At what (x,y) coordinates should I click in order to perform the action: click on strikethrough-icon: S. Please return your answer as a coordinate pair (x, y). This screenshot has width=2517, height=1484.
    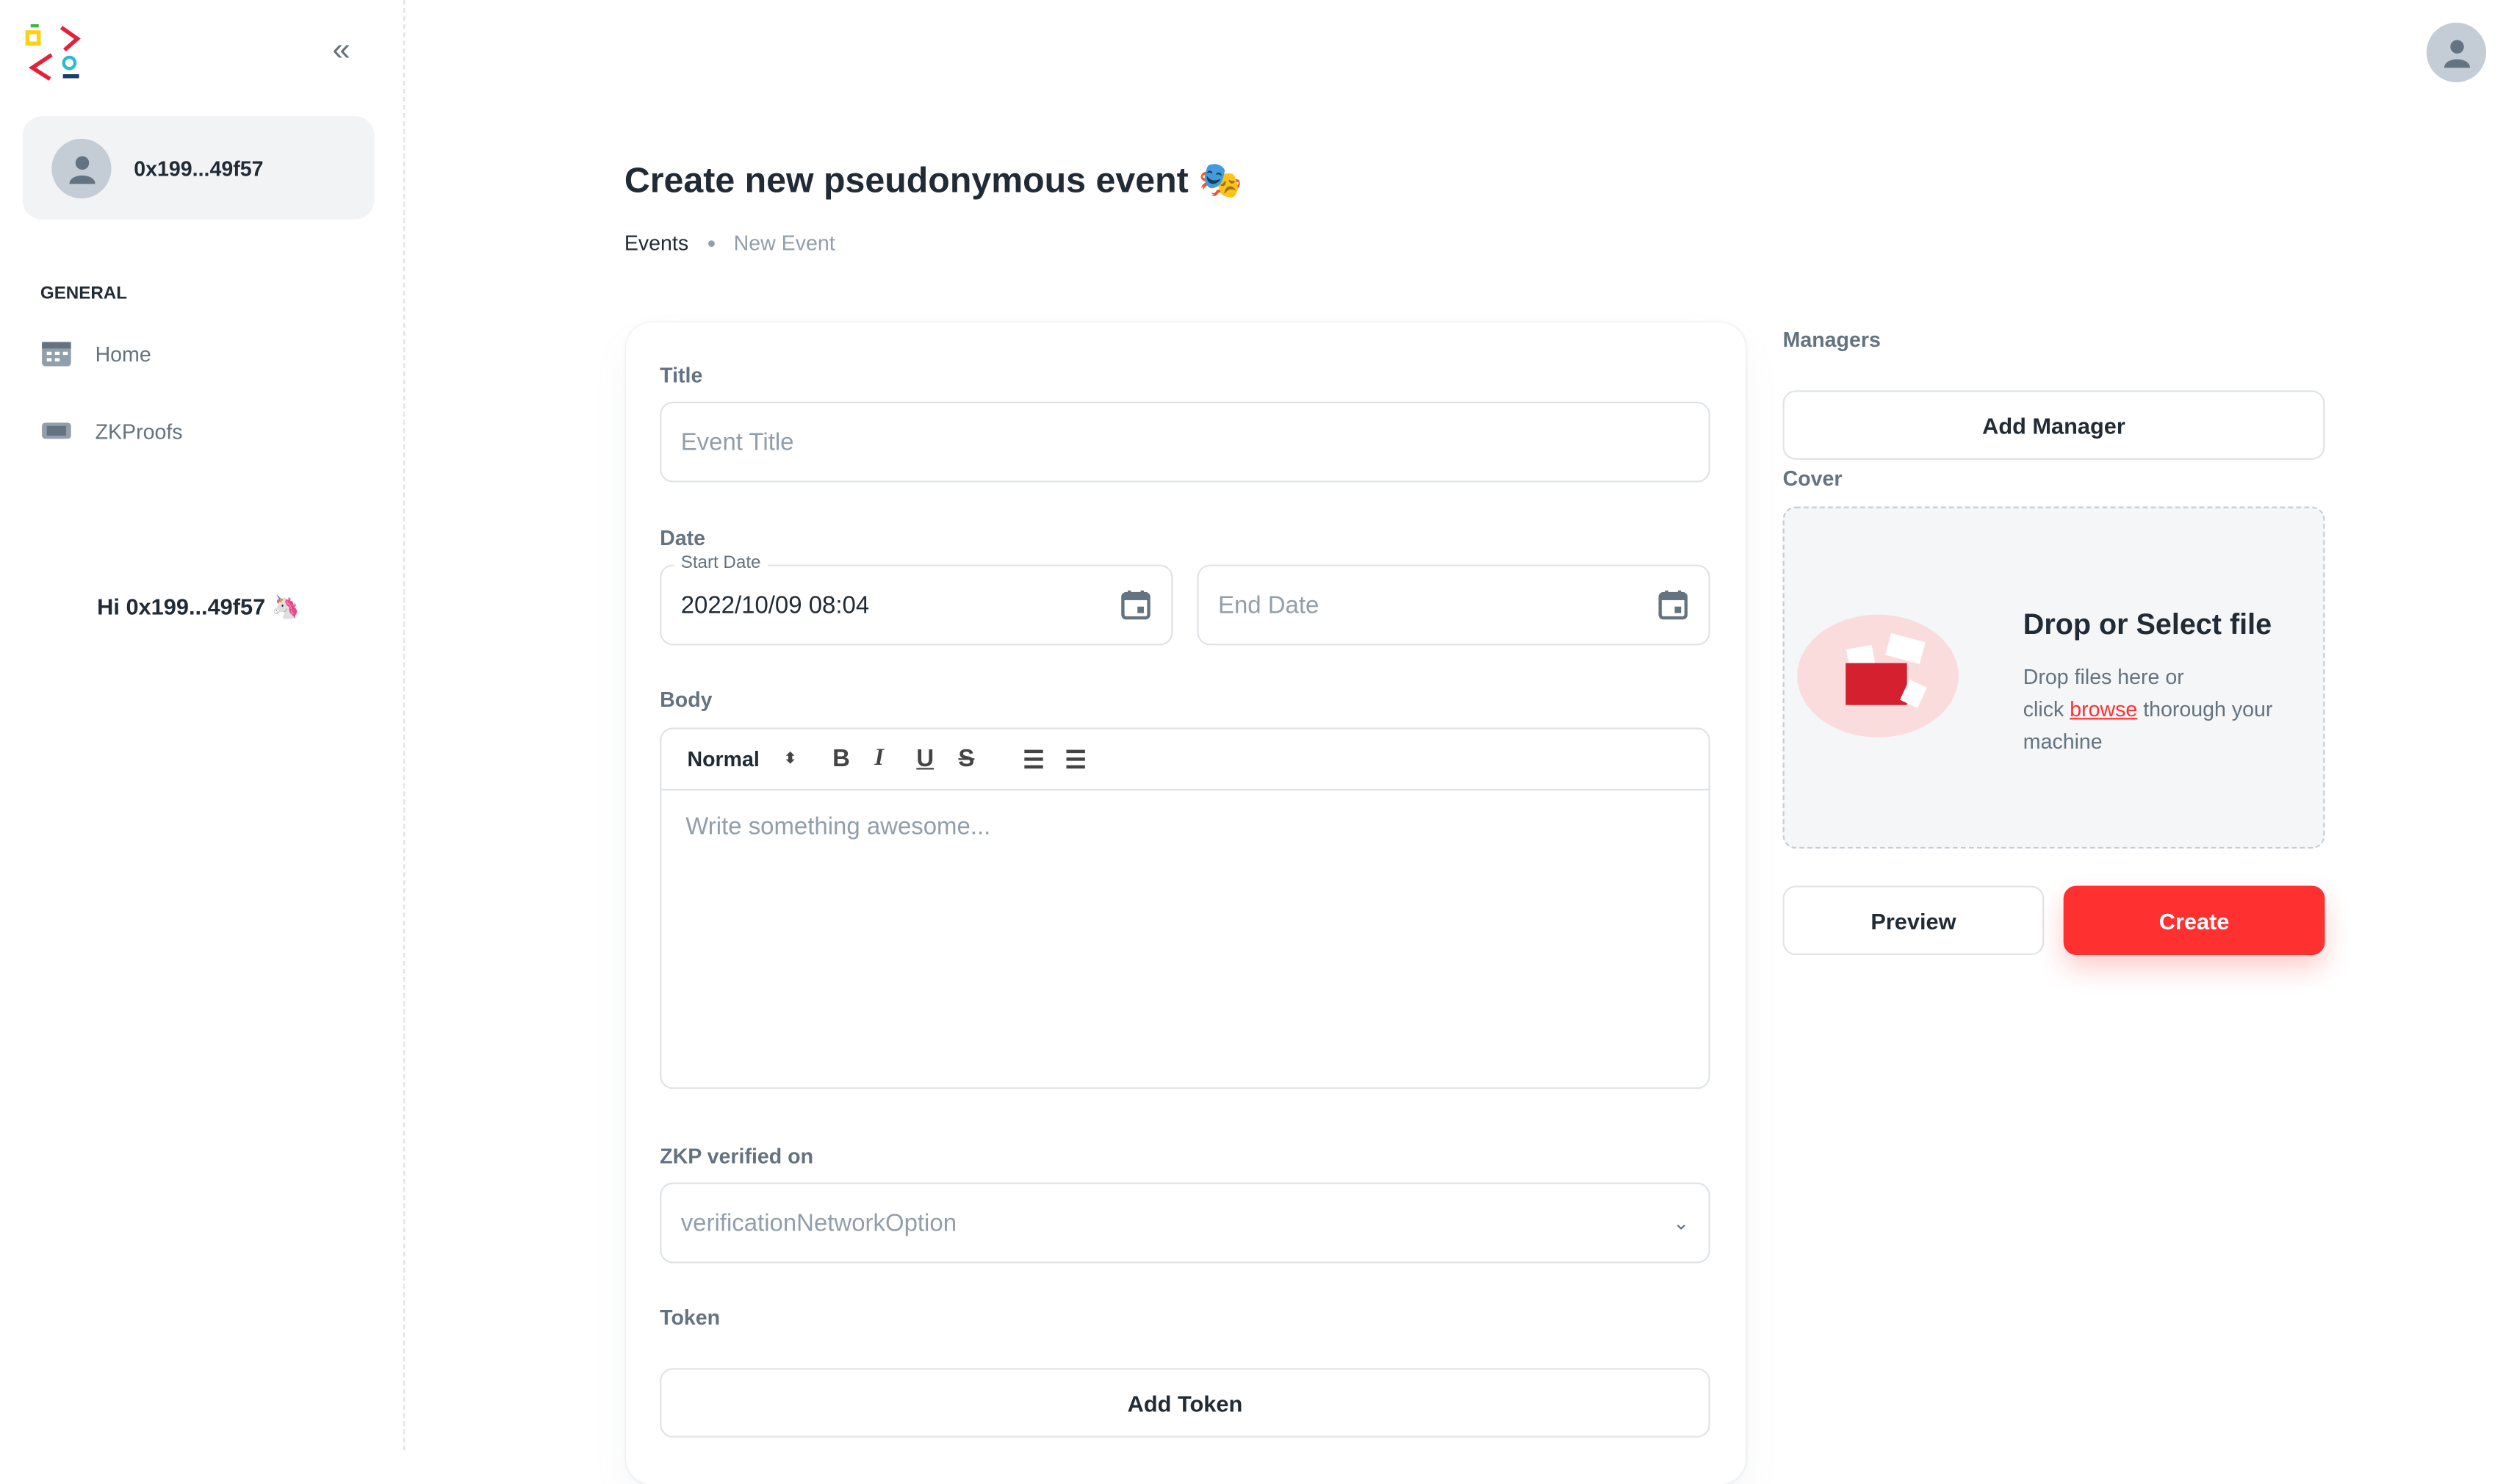
    Looking at the image, I should click on (991, 759).